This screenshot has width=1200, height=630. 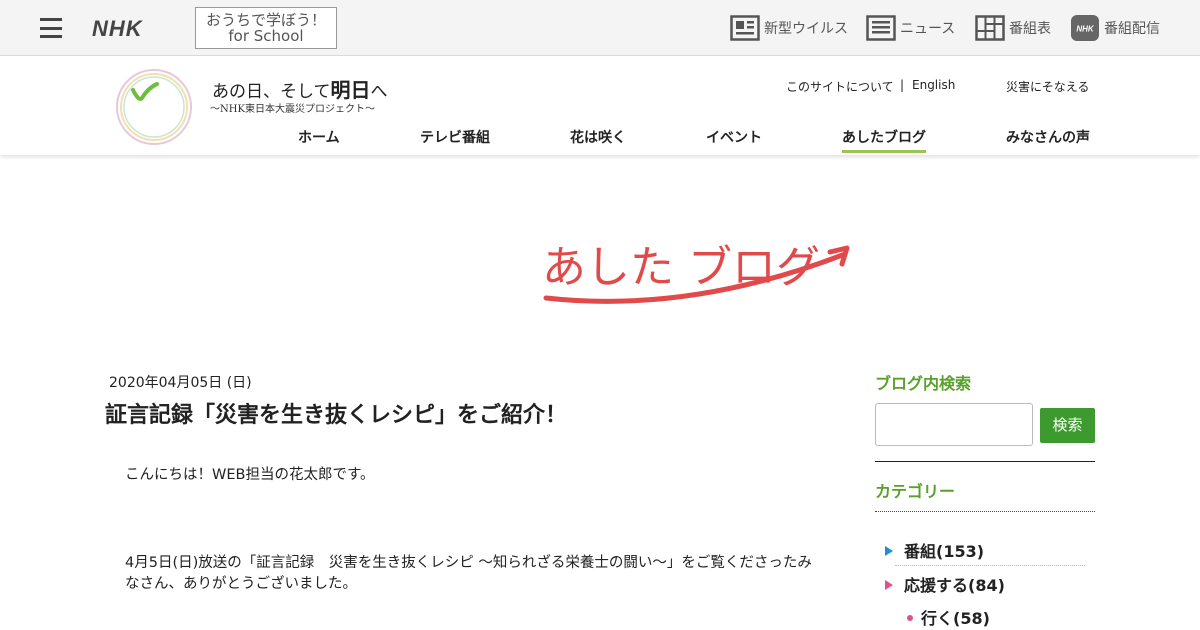 What do you see at coordinates (266, 36) in the screenshot?
I see `for-school-label-en: for School` at bounding box center [266, 36].